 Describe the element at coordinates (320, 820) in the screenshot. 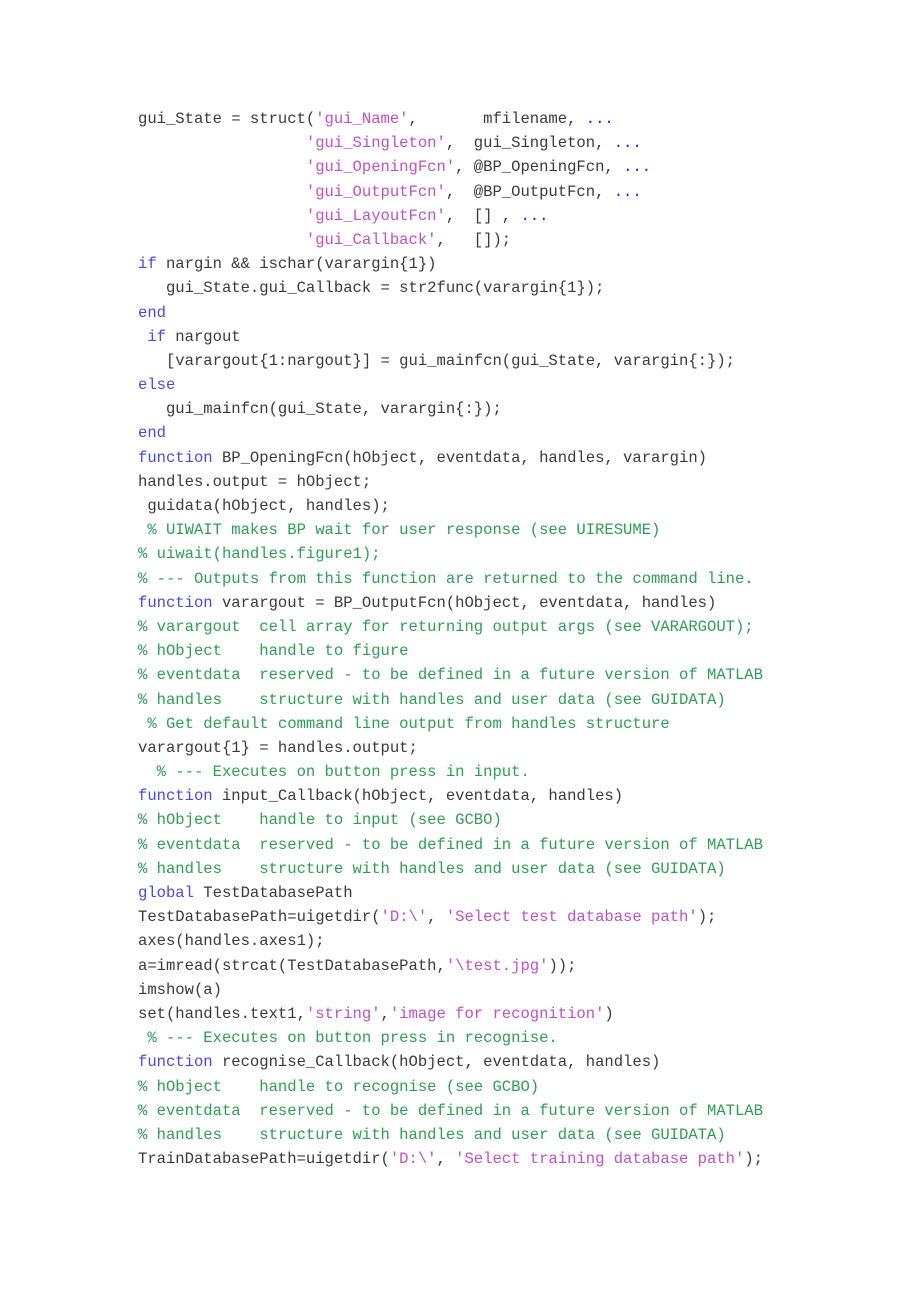

I see `code-token-comment: % hObject handle to input (see GCBO)` at that location.